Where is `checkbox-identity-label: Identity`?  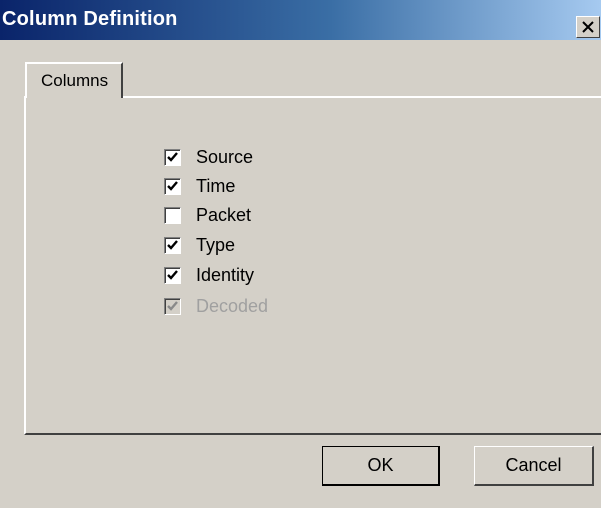 checkbox-identity-label: Identity is located at coordinates (225, 275).